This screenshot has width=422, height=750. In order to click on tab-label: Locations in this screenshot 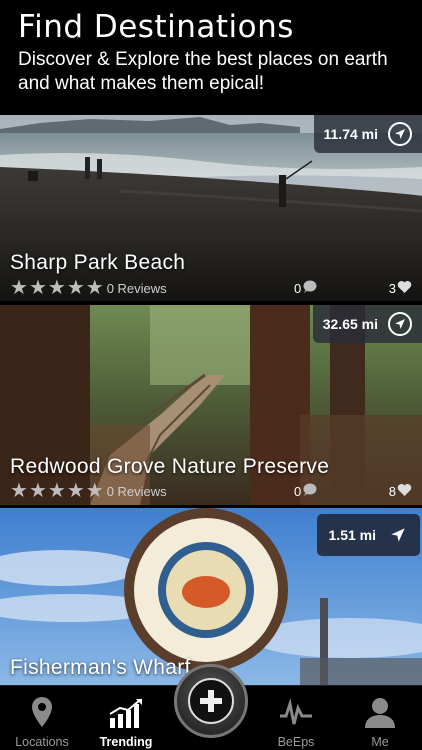, I will do `click(42, 742)`.